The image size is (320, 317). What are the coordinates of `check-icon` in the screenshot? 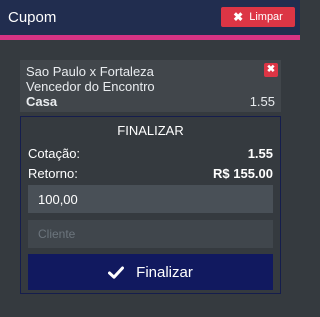 It's located at (116, 272).